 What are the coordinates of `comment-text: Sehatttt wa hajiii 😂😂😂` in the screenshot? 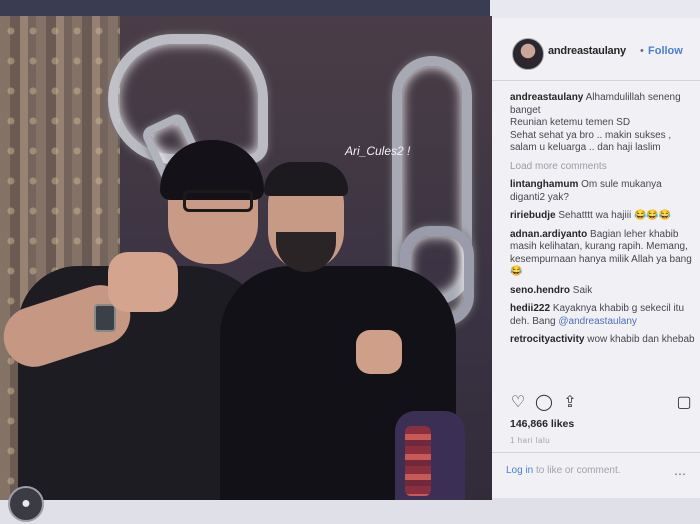 It's located at (615, 215).